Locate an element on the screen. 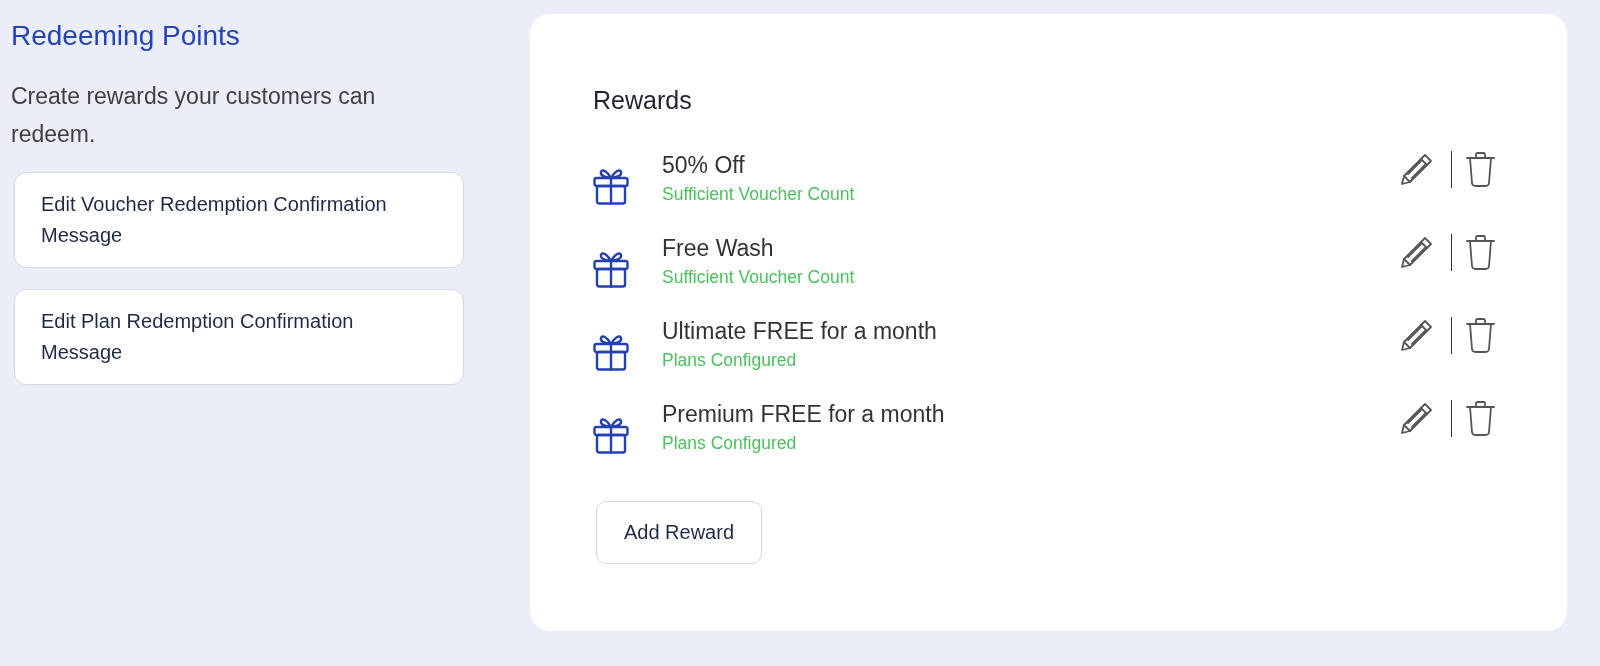  reward-name: Free Wash is located at coordinates (718, 248).